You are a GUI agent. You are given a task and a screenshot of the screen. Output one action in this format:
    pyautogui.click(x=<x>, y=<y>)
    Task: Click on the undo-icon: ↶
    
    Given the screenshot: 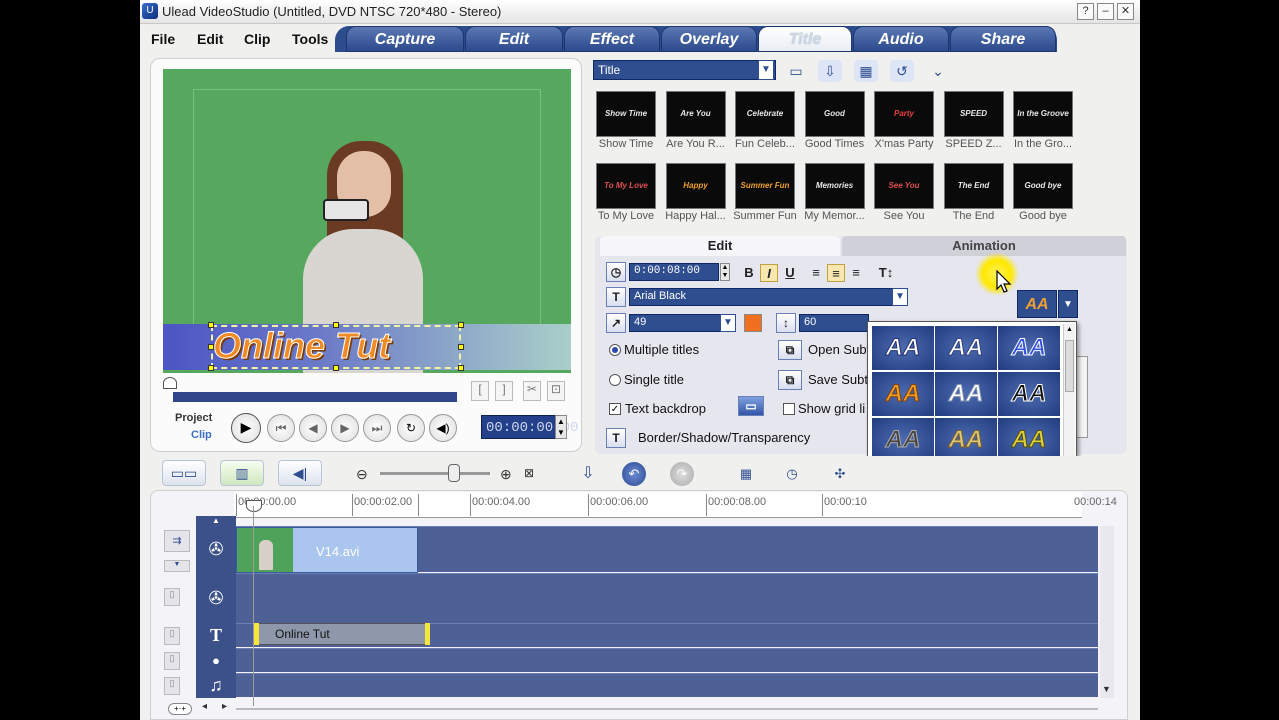 What is the action you would take?
    pyautogui.click(x=634, y=474)
    